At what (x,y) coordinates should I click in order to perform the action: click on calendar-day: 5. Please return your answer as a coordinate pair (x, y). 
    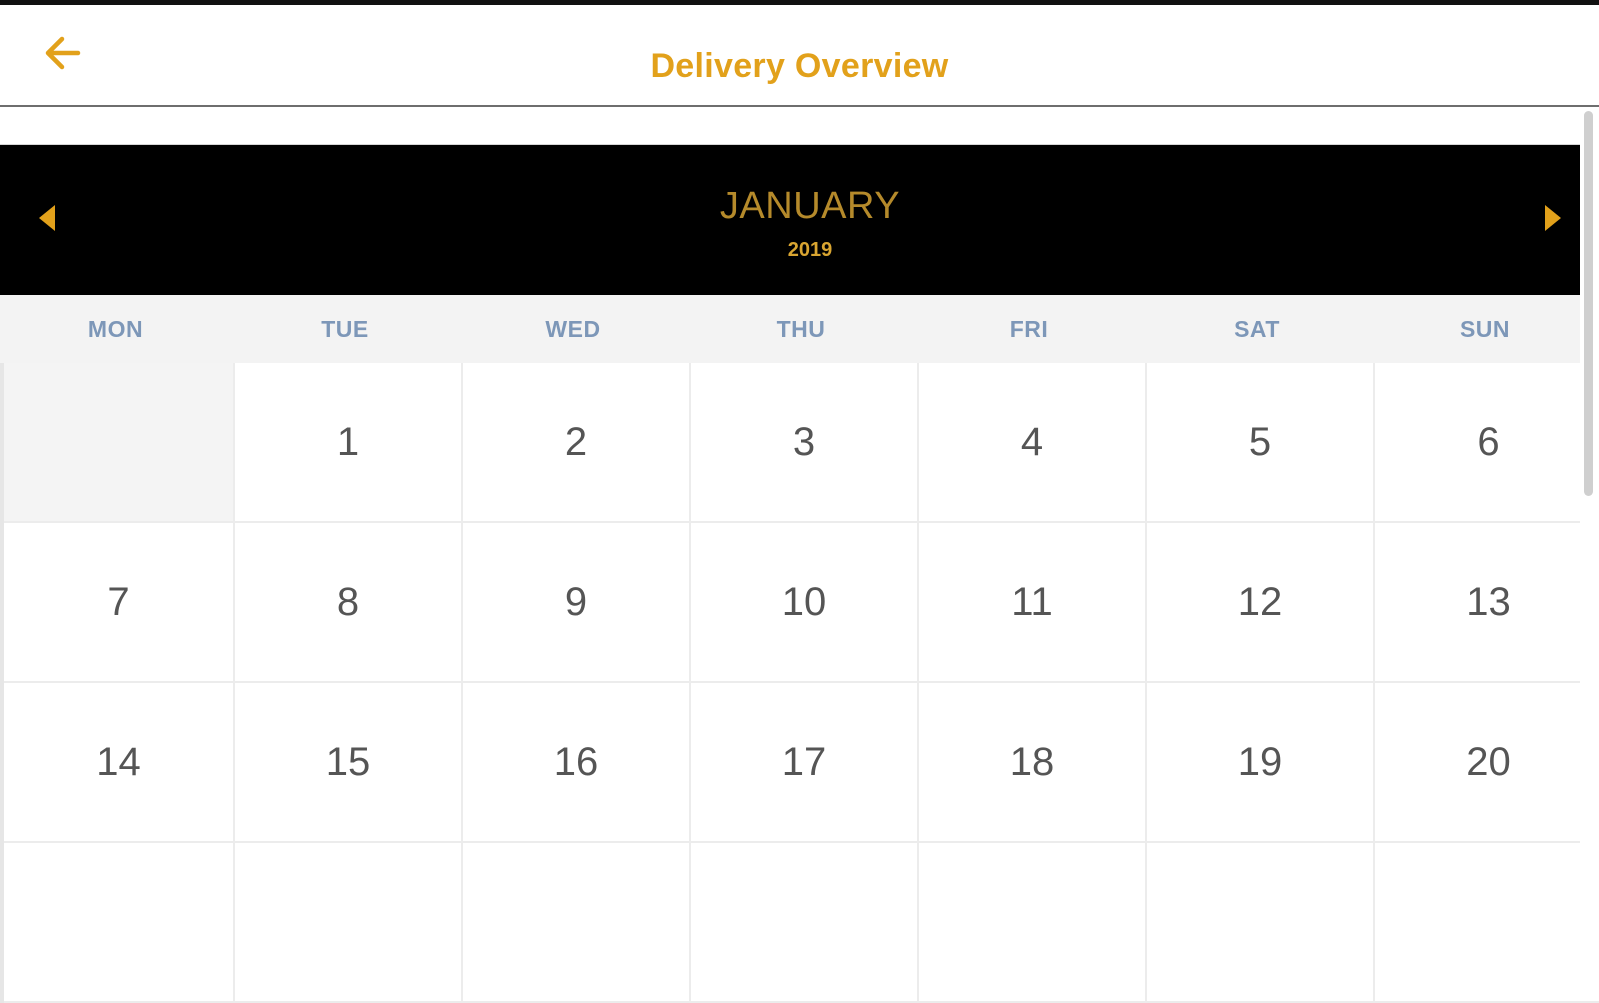
    Looking at the image, I should click on (1261, 443).